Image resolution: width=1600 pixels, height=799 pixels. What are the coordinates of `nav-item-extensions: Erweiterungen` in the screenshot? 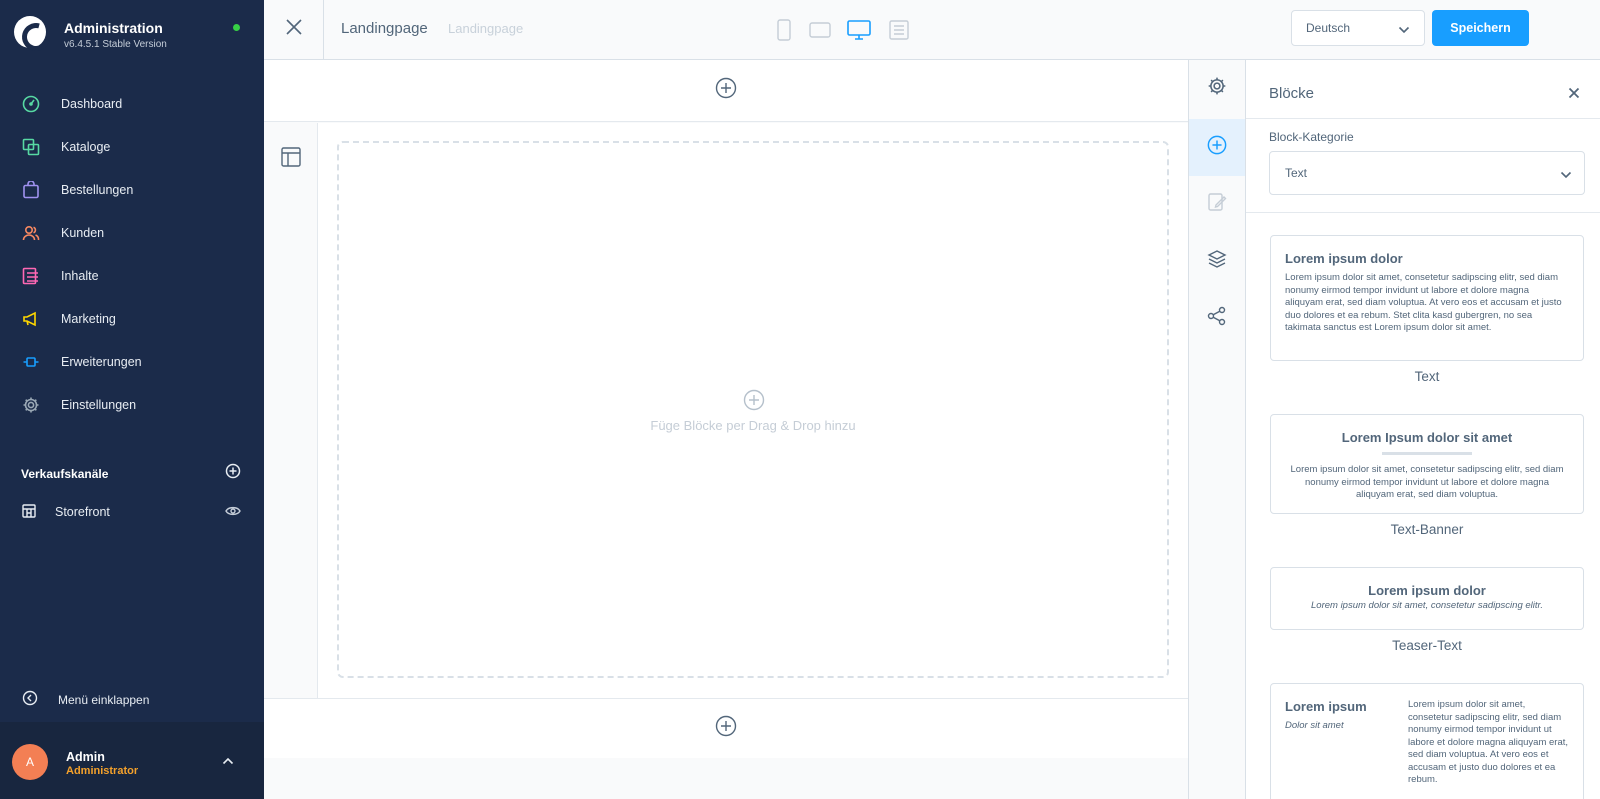 It's located at (132, 361).